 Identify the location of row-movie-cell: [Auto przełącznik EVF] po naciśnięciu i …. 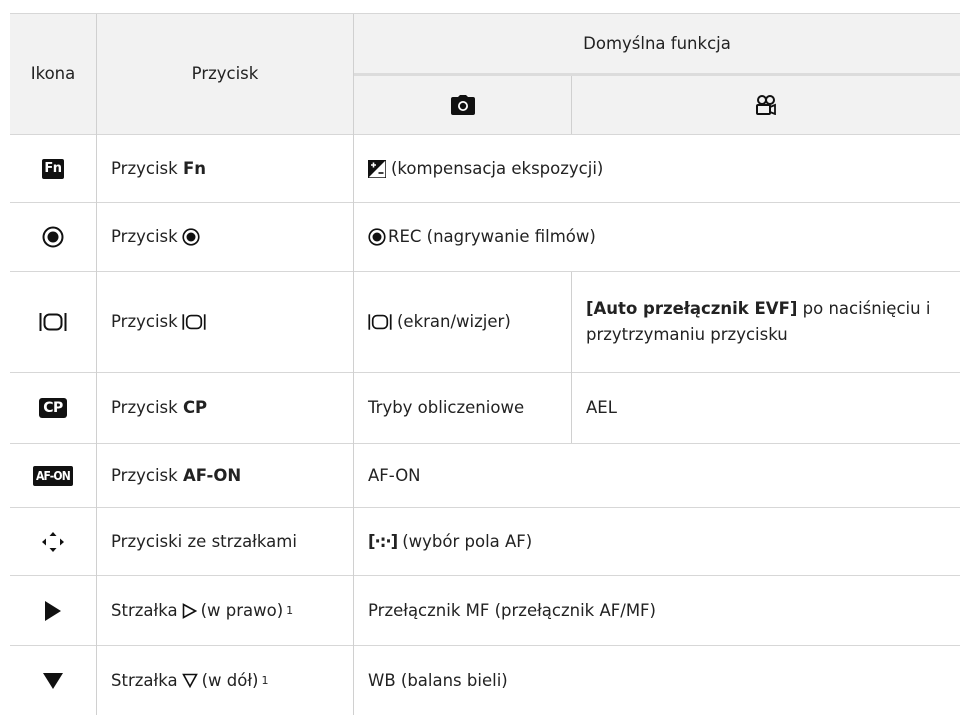
(766, 322).